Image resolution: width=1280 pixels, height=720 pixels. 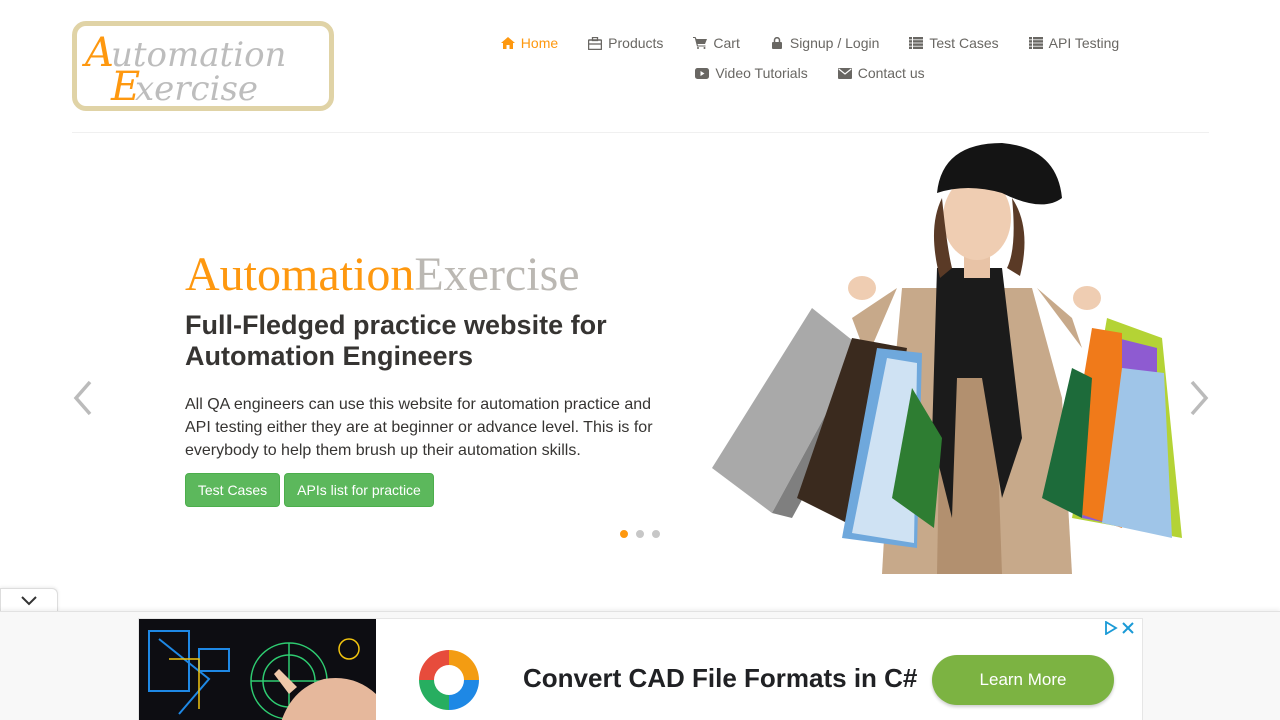 What do you see at coordinates (1111, 628) in the screenshot?
I see `ad-choices-play-icon` at bounding box center [1111, 628].